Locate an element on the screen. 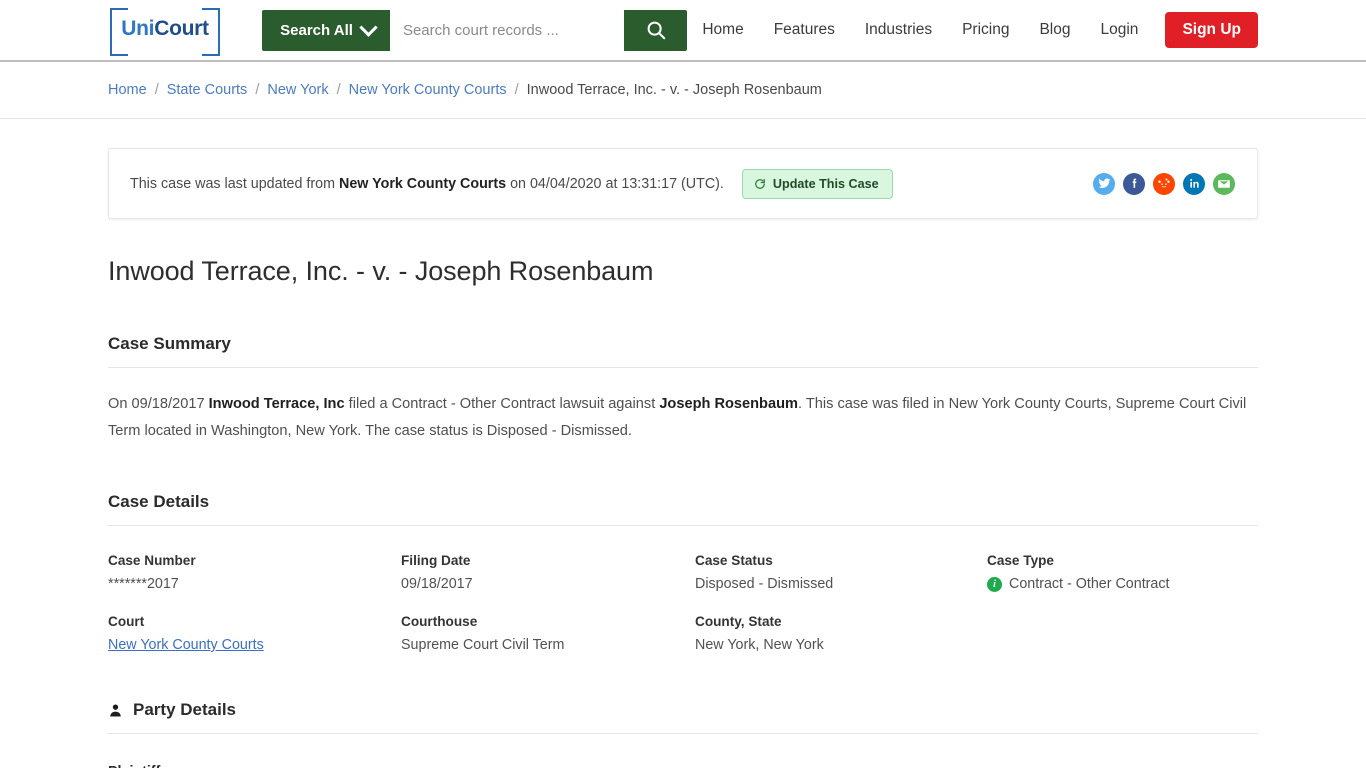 This screenshot has width=1366, height=768. last-updated-time: 13:31:17 (UTC). is located at coordinates (672, 183).